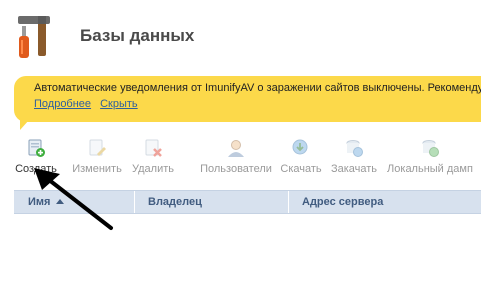  What do you see at coordinates (97, 147) in the screenshot?
I see `db-edit-icon` at bounding box center [97, 147].